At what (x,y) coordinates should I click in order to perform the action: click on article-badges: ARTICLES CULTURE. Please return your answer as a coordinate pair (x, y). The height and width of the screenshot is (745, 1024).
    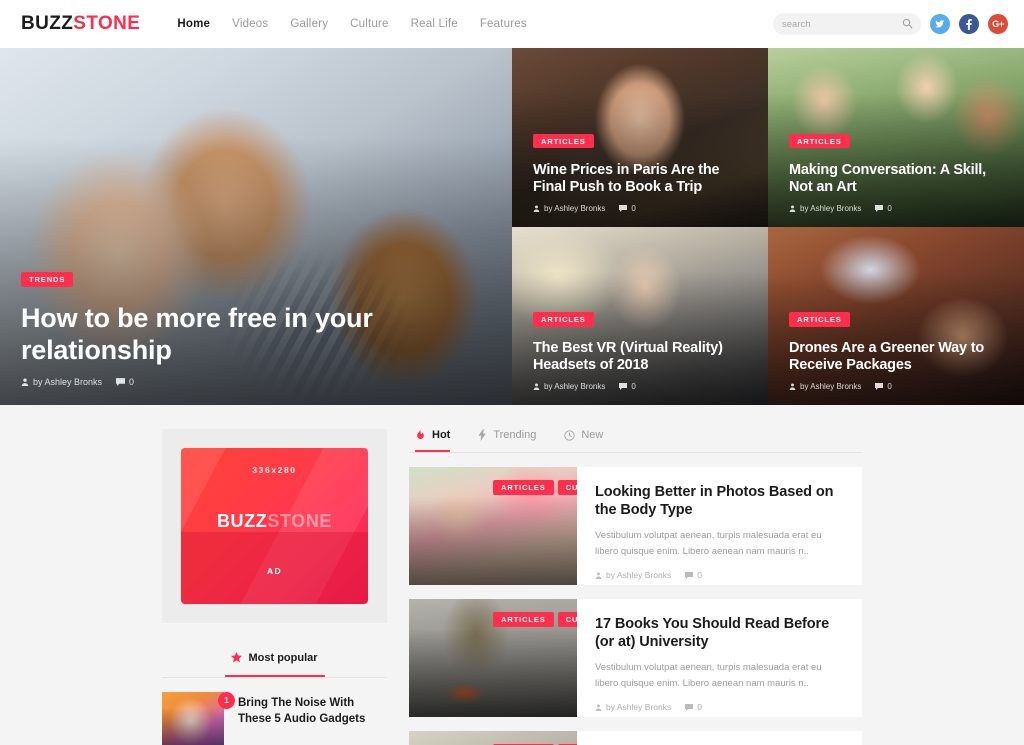
    Looking at the image, I should click on (535, 619).